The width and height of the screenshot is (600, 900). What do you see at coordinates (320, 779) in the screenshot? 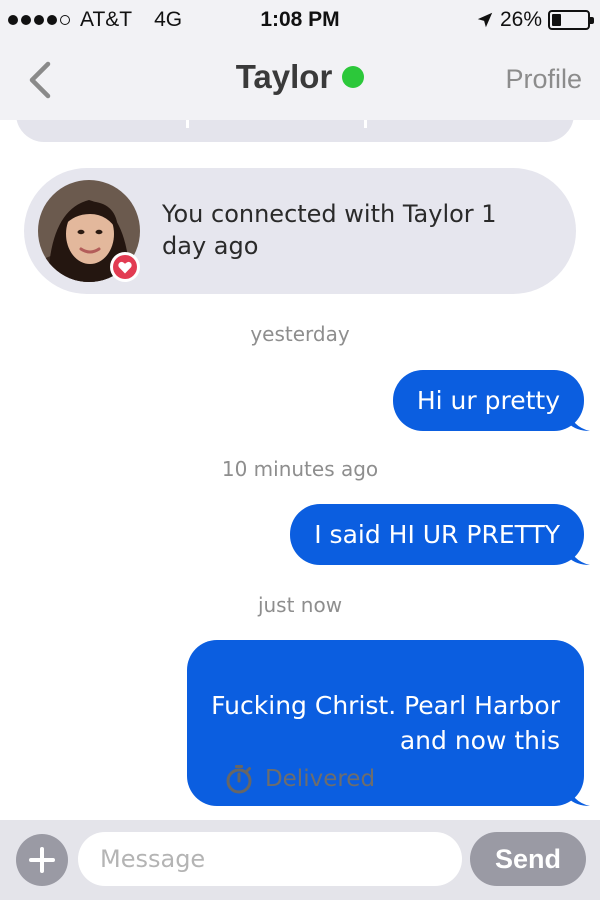
I see `delivery-status-text: Delivered` at bounding box center [320, 779].